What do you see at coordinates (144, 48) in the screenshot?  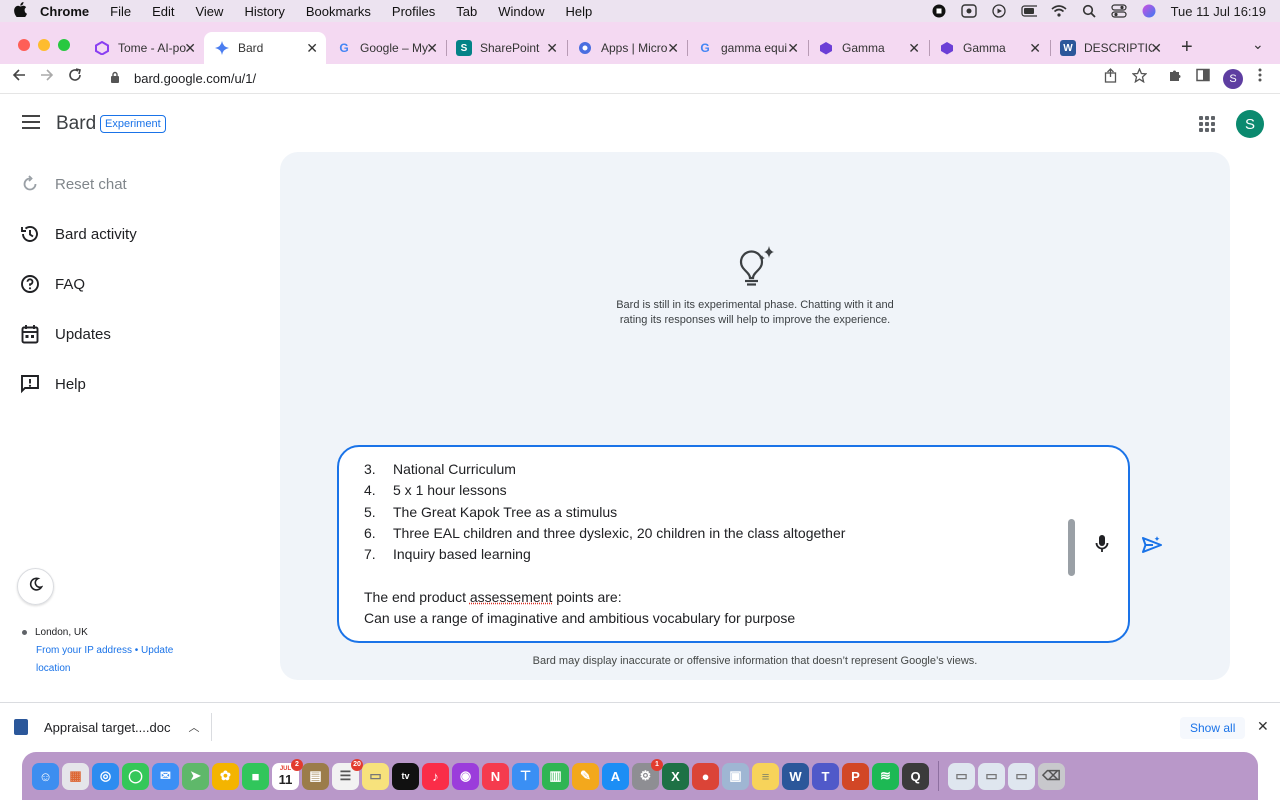 I see `tab-tome: Tome - AI-po ✕` at bounding box center [144, 48].